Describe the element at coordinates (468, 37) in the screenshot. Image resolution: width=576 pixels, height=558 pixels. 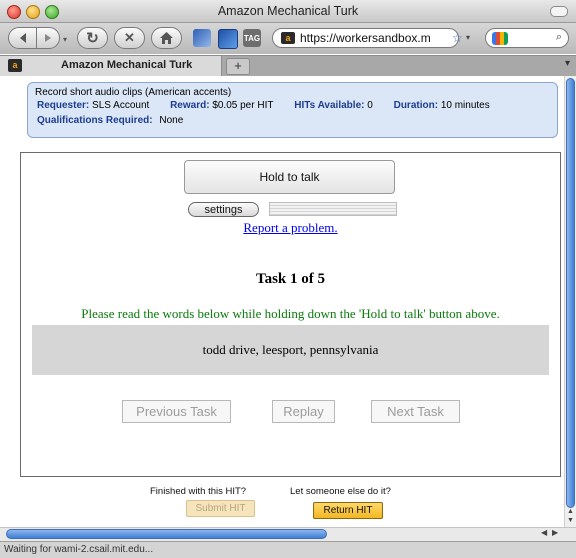
I see `url-dropdown-icon: ▾` at that location.